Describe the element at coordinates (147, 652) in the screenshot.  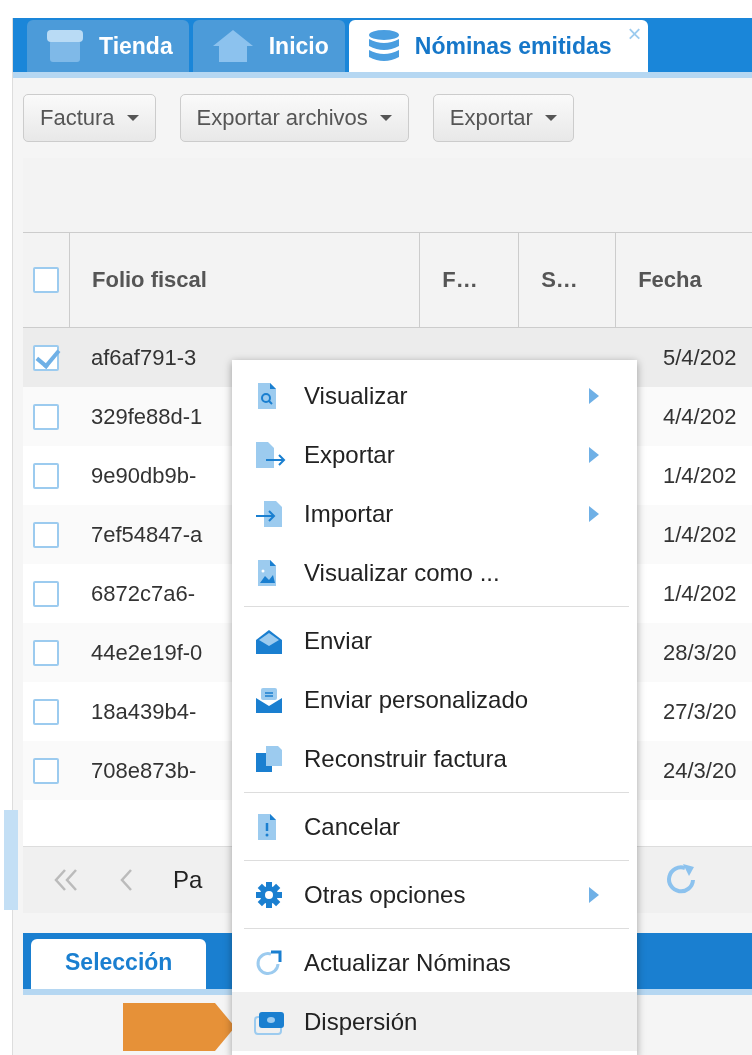
I see `table-cell: 44e2e19f-0` at that location.